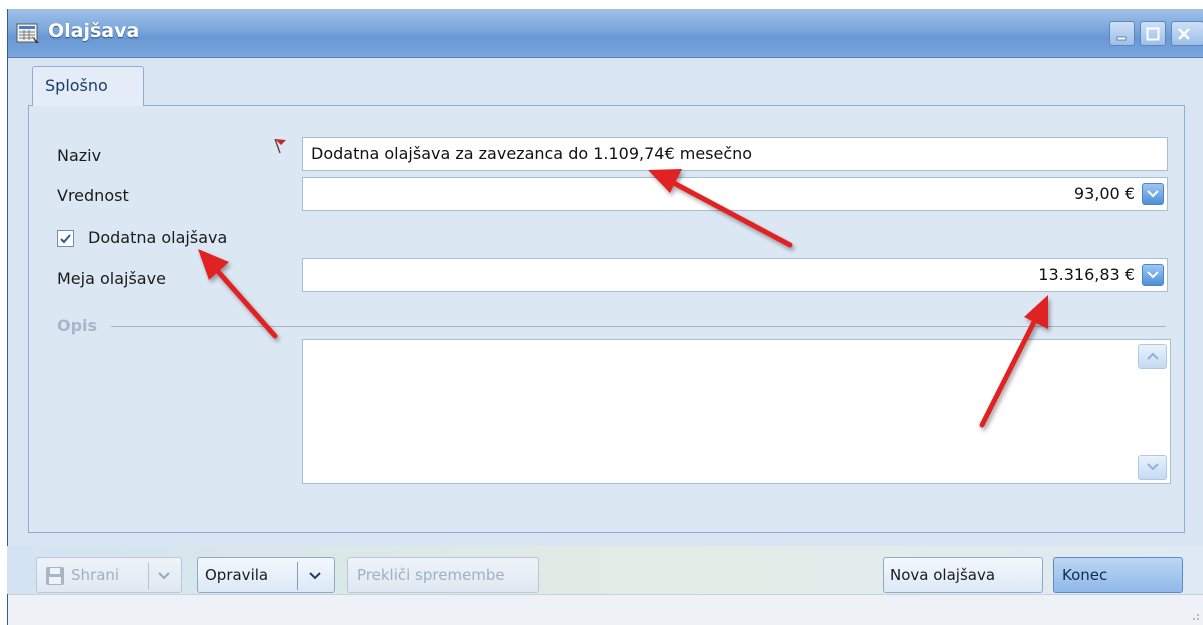 Image resolution: width=1203 pixels, height=625 pixels. What do you see at coordinates (638, 326) in the screenshot?
I see `opis-divider` at bounding box center [638, 326].